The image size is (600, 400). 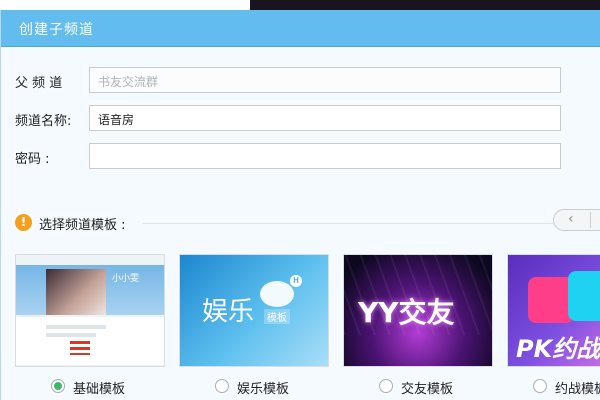 What do you see at coordinates (76, 292) in the screenshot?
I see `thumb-photo` at bounding box center [76, 292].